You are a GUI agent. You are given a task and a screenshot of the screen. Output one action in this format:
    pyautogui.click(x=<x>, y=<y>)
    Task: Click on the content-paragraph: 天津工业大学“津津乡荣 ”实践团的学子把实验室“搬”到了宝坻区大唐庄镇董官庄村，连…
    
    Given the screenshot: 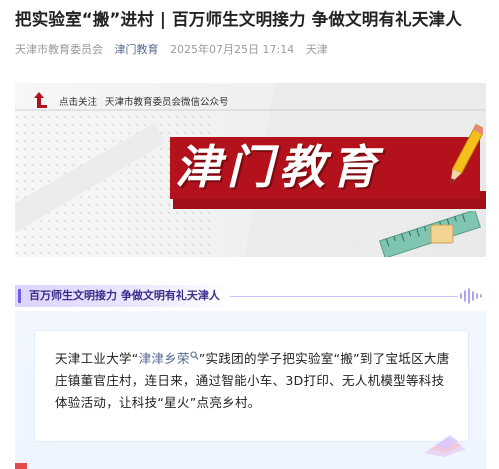 What is the action you would take?
    pyautogui.click(x=255, y=381)
    